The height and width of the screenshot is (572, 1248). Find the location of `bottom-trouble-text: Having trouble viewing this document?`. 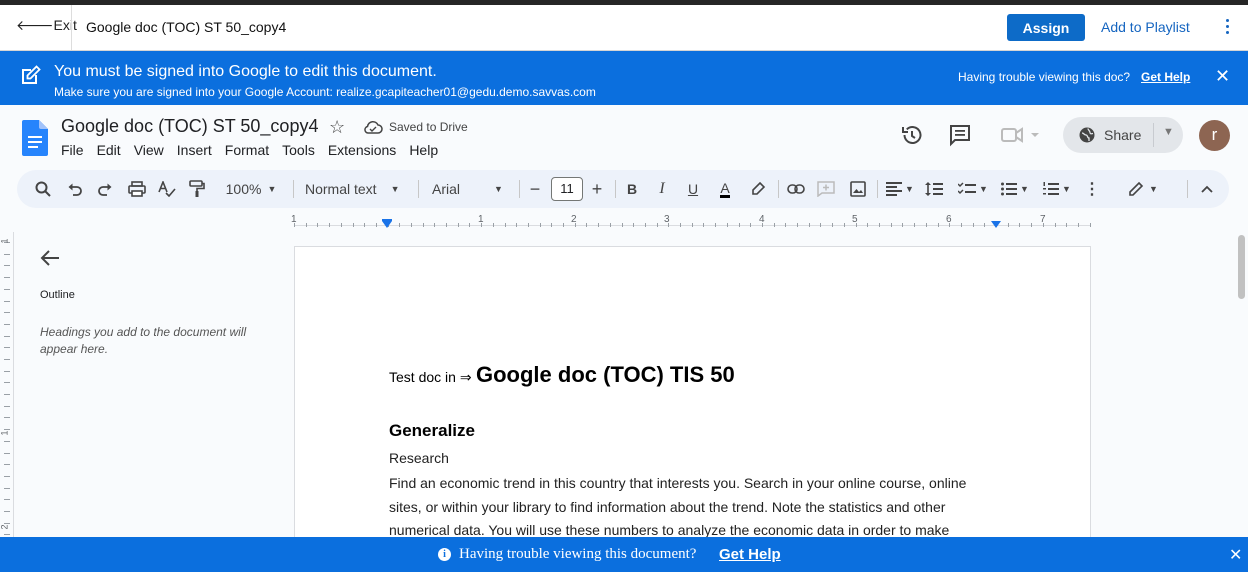

bottom-trouble-text: Having trouble viewing this document? is located at coordinates (578, 554).